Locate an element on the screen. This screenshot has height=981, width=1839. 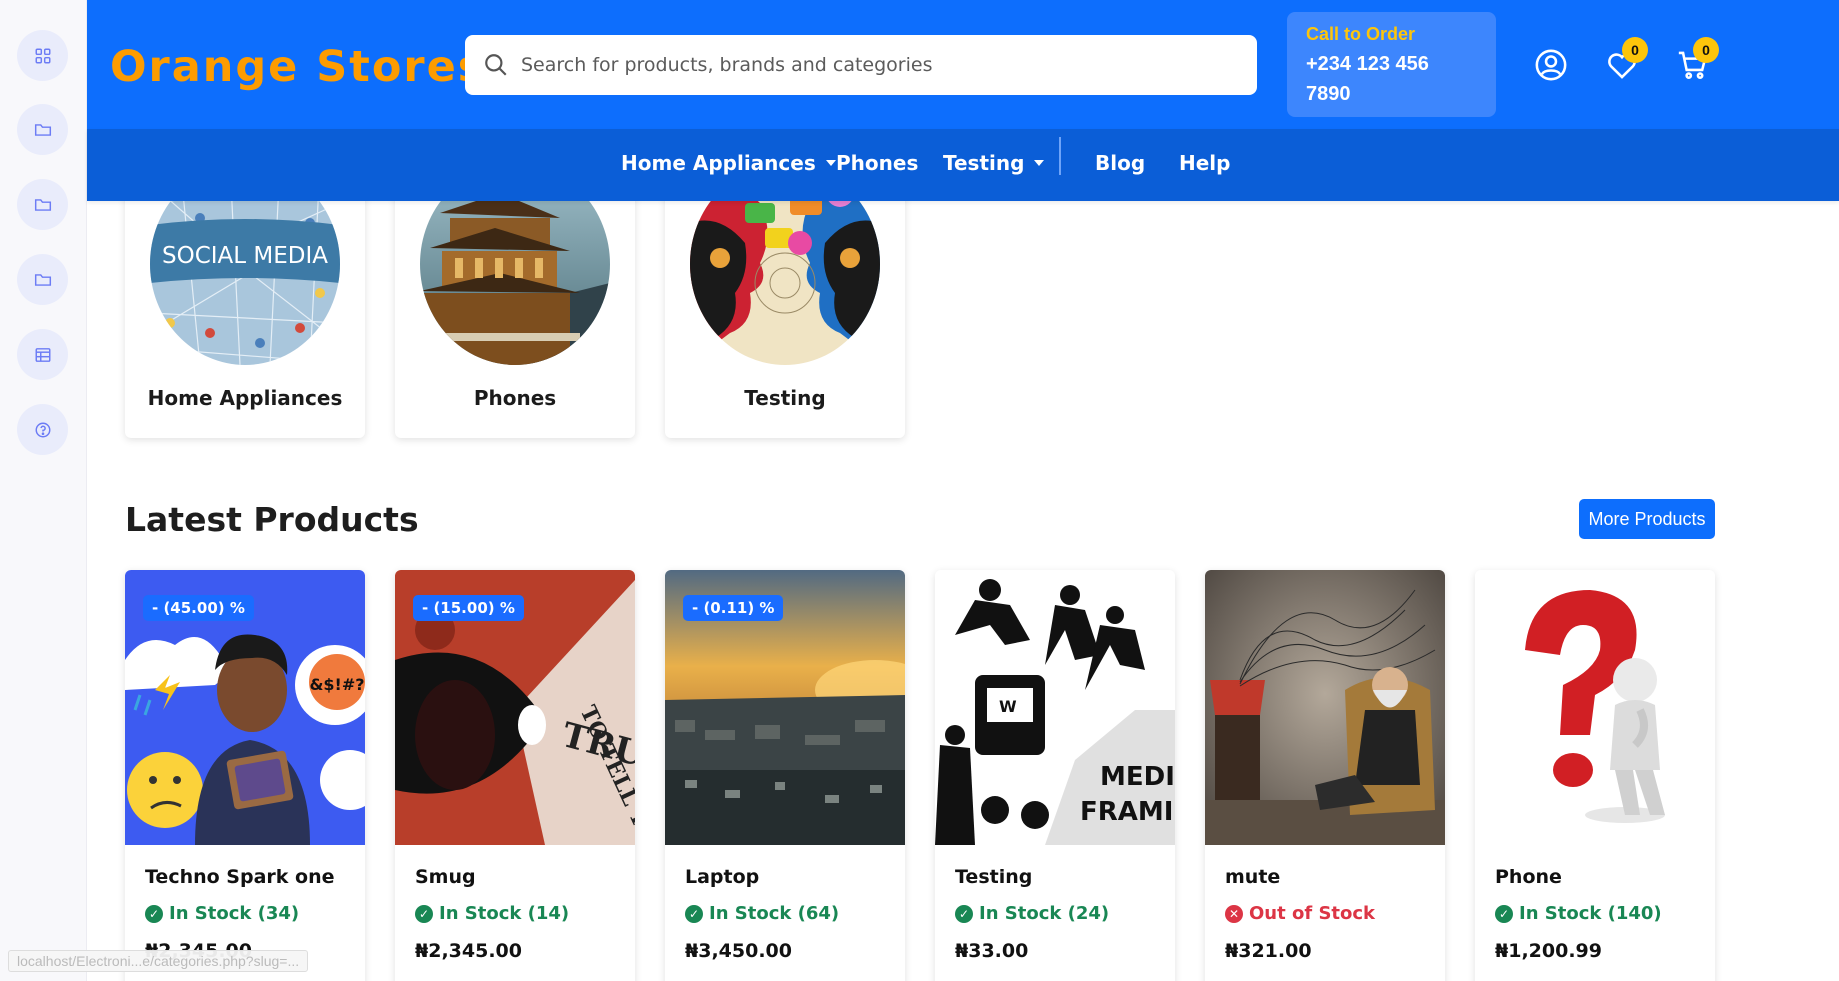
nav-item-home-appliances: Home Appliances is located at coordinates (728, 163).